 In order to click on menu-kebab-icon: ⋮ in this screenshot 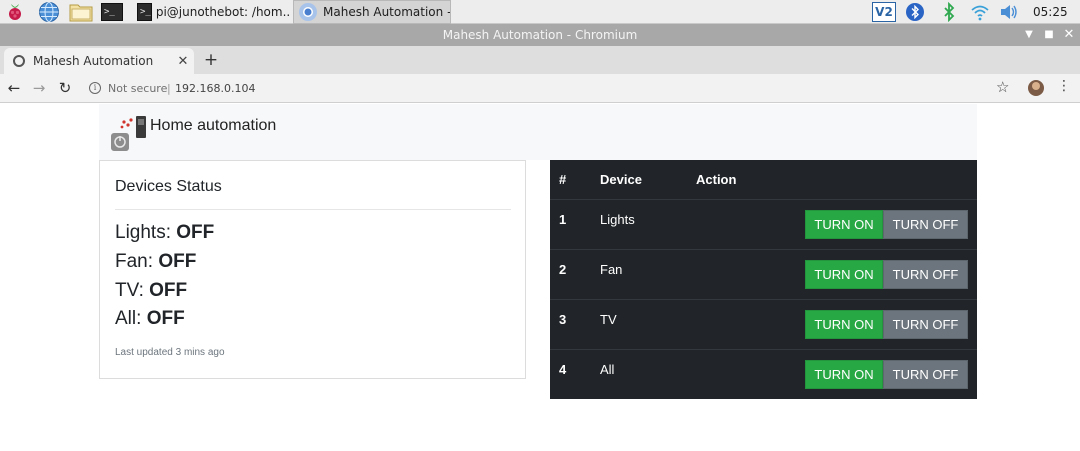, I will do `click(1064, 86)`.